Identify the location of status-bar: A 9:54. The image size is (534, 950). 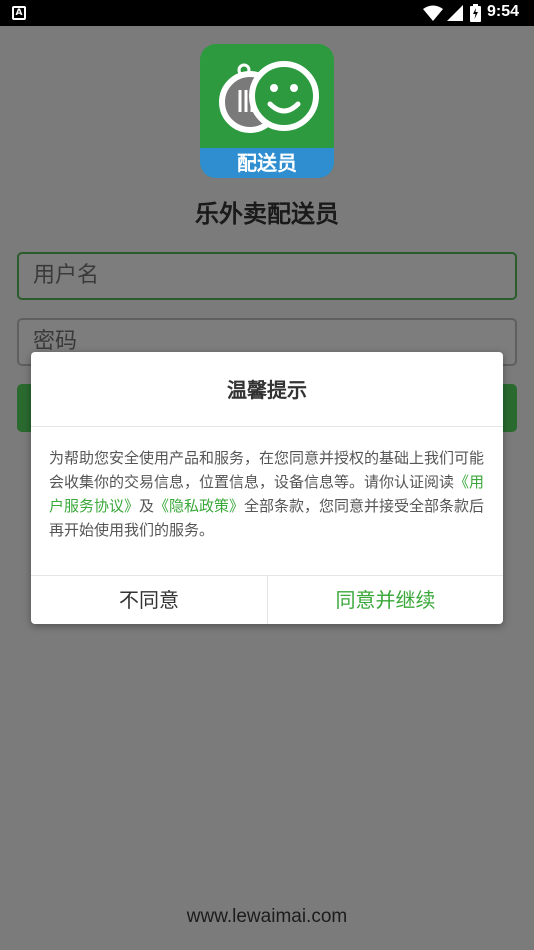
(267, 13).